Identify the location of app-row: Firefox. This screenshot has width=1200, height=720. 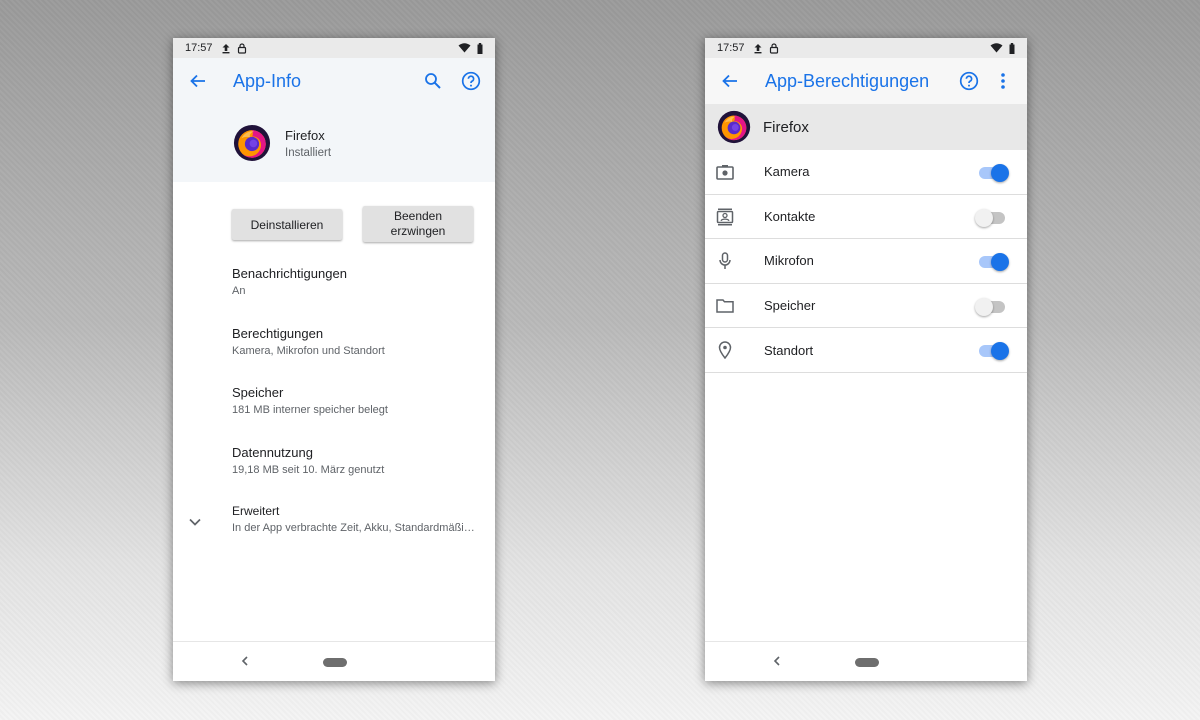
(866, 127).